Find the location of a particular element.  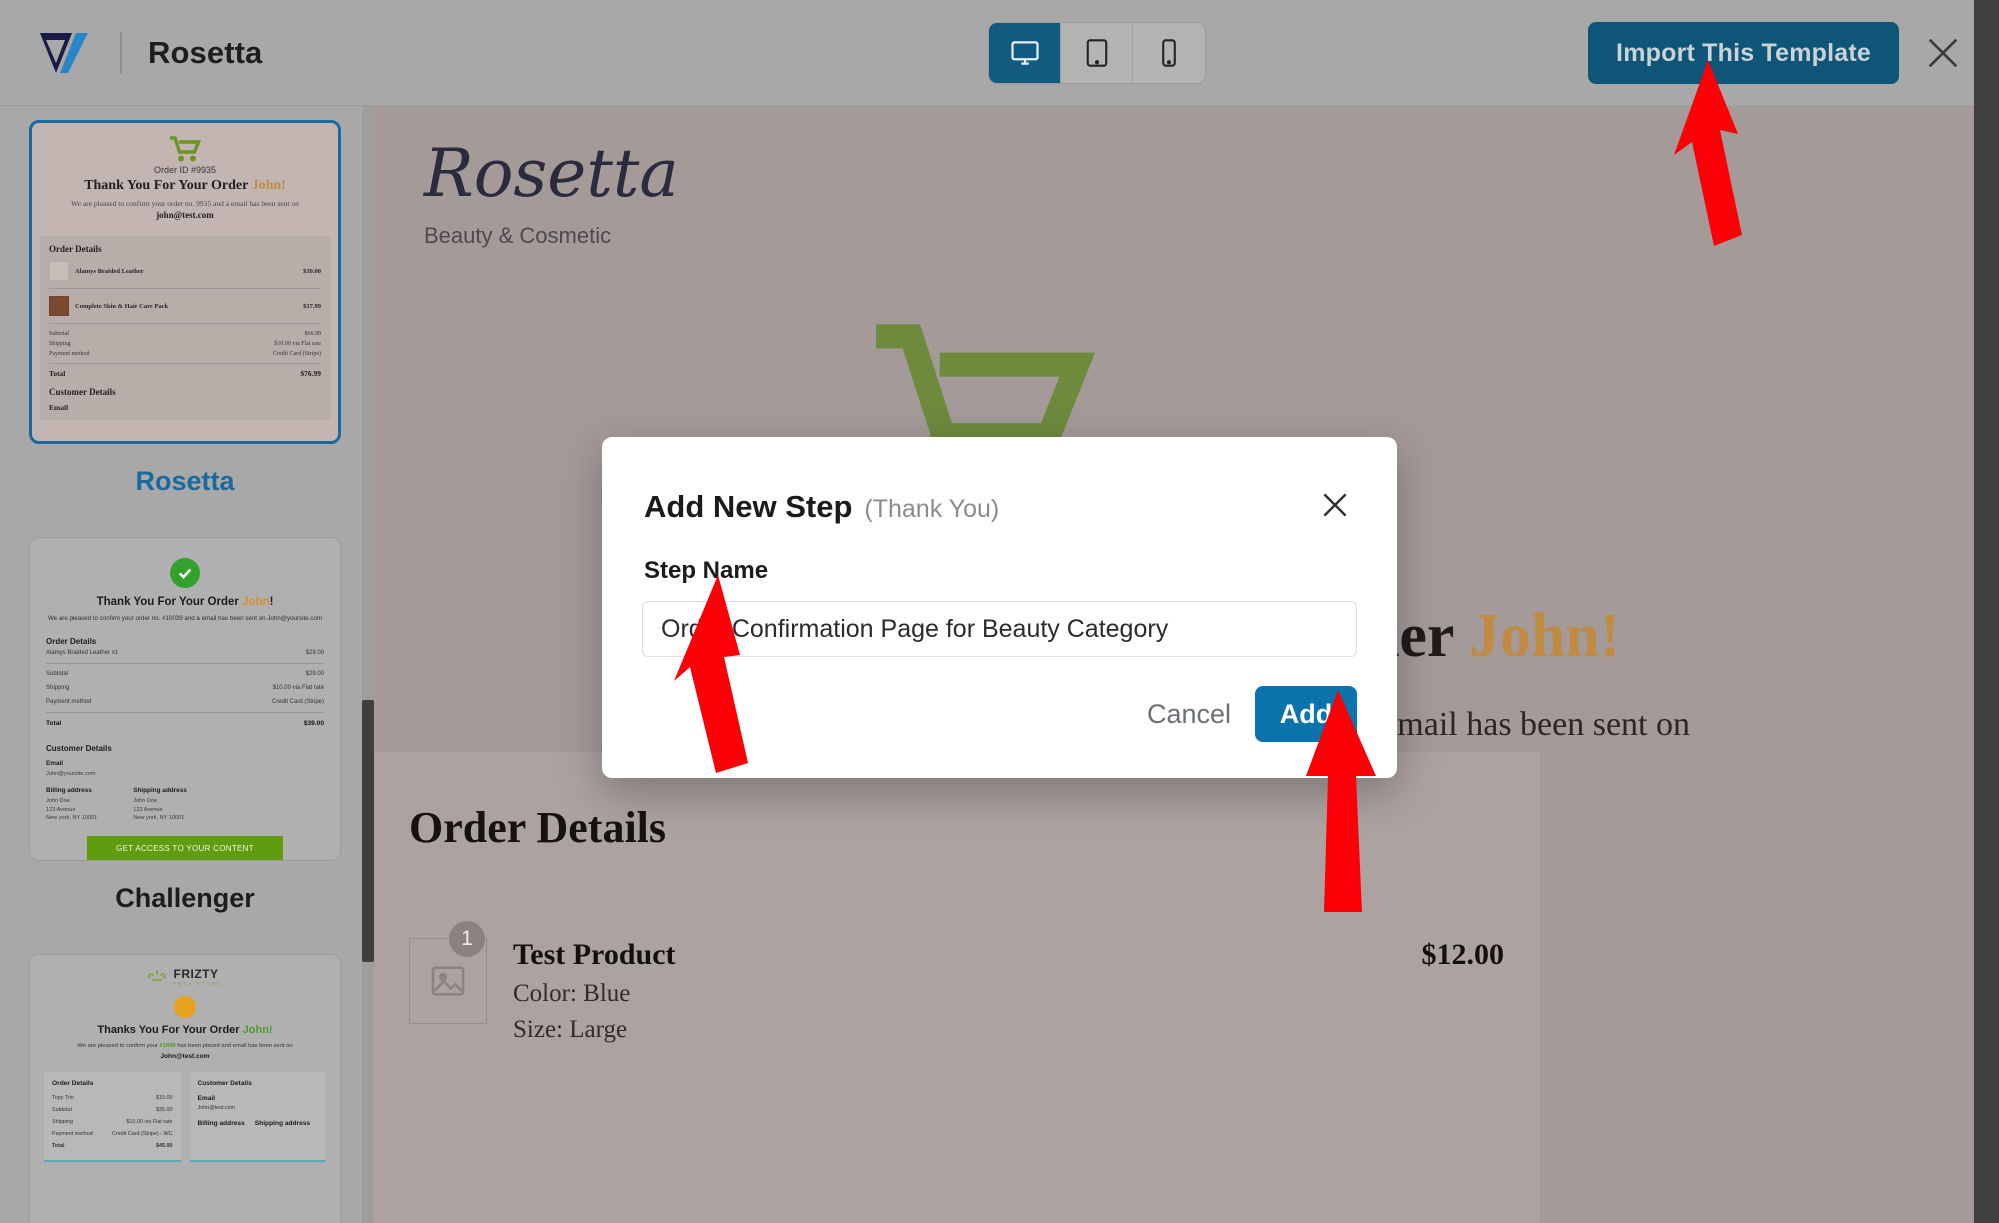

modal-title: Add New Step is located at coordinates (748, 506).